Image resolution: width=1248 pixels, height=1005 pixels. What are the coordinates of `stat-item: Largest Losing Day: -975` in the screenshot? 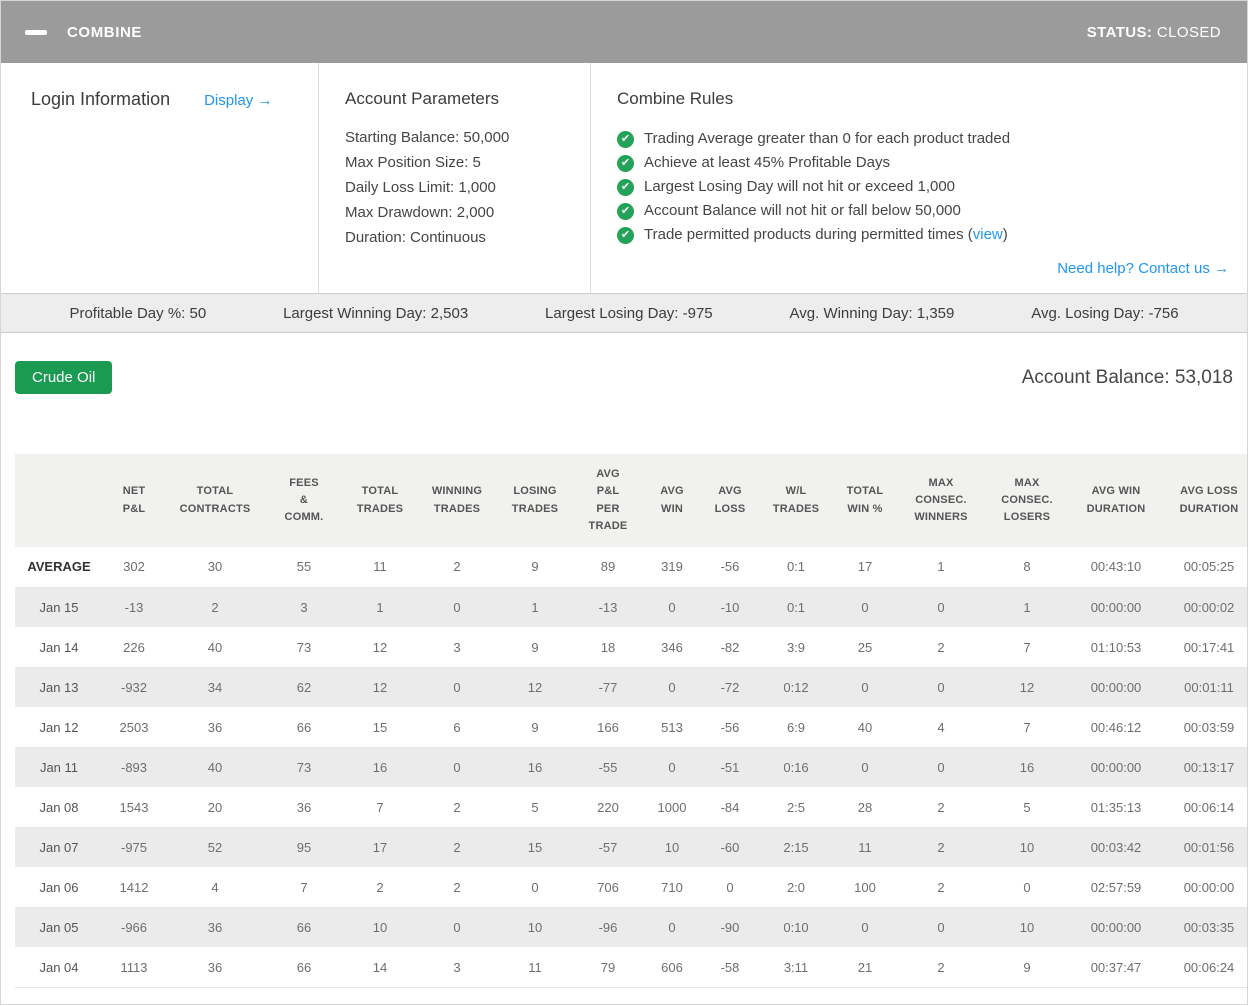 It's located at (629, 313).